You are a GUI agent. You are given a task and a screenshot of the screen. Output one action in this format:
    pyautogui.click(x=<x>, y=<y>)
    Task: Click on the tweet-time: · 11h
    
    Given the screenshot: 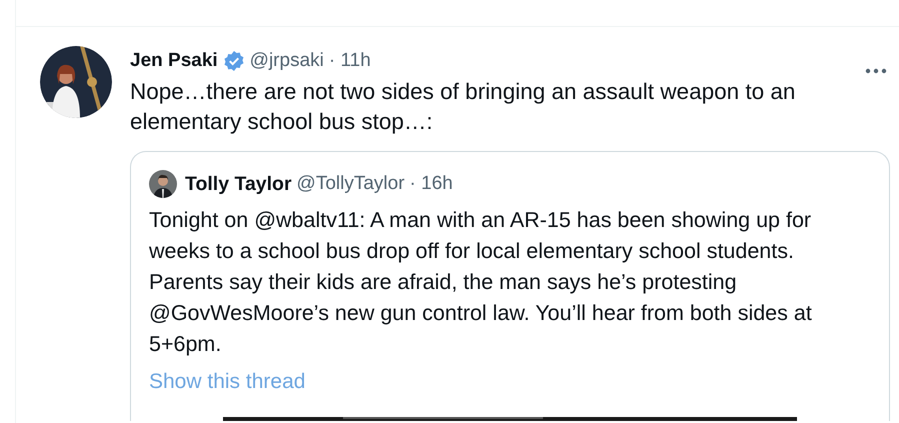 What is the action you would take?
    pyautogui.click(x=349, y=61)
    